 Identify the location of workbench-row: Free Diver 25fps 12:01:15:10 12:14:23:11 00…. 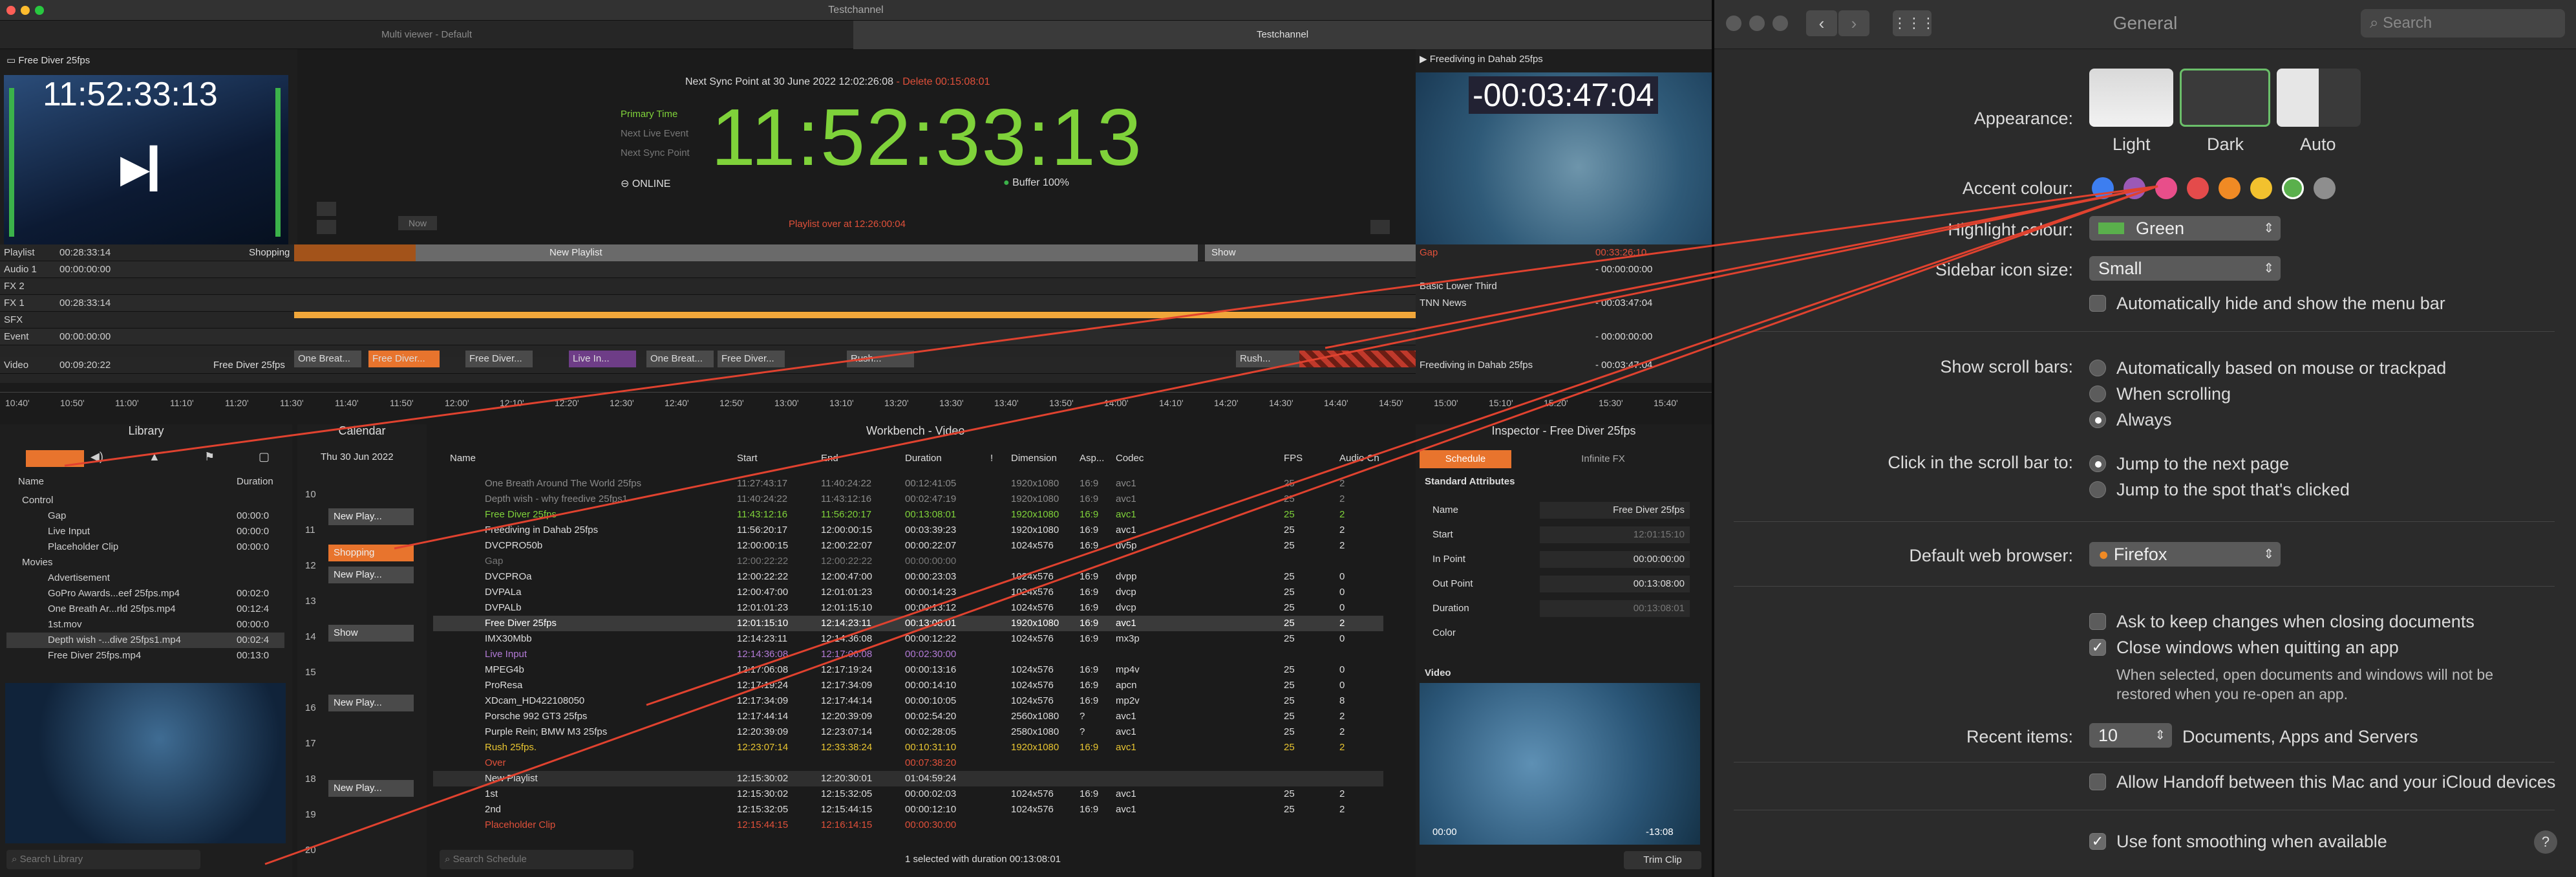
(908, 623).